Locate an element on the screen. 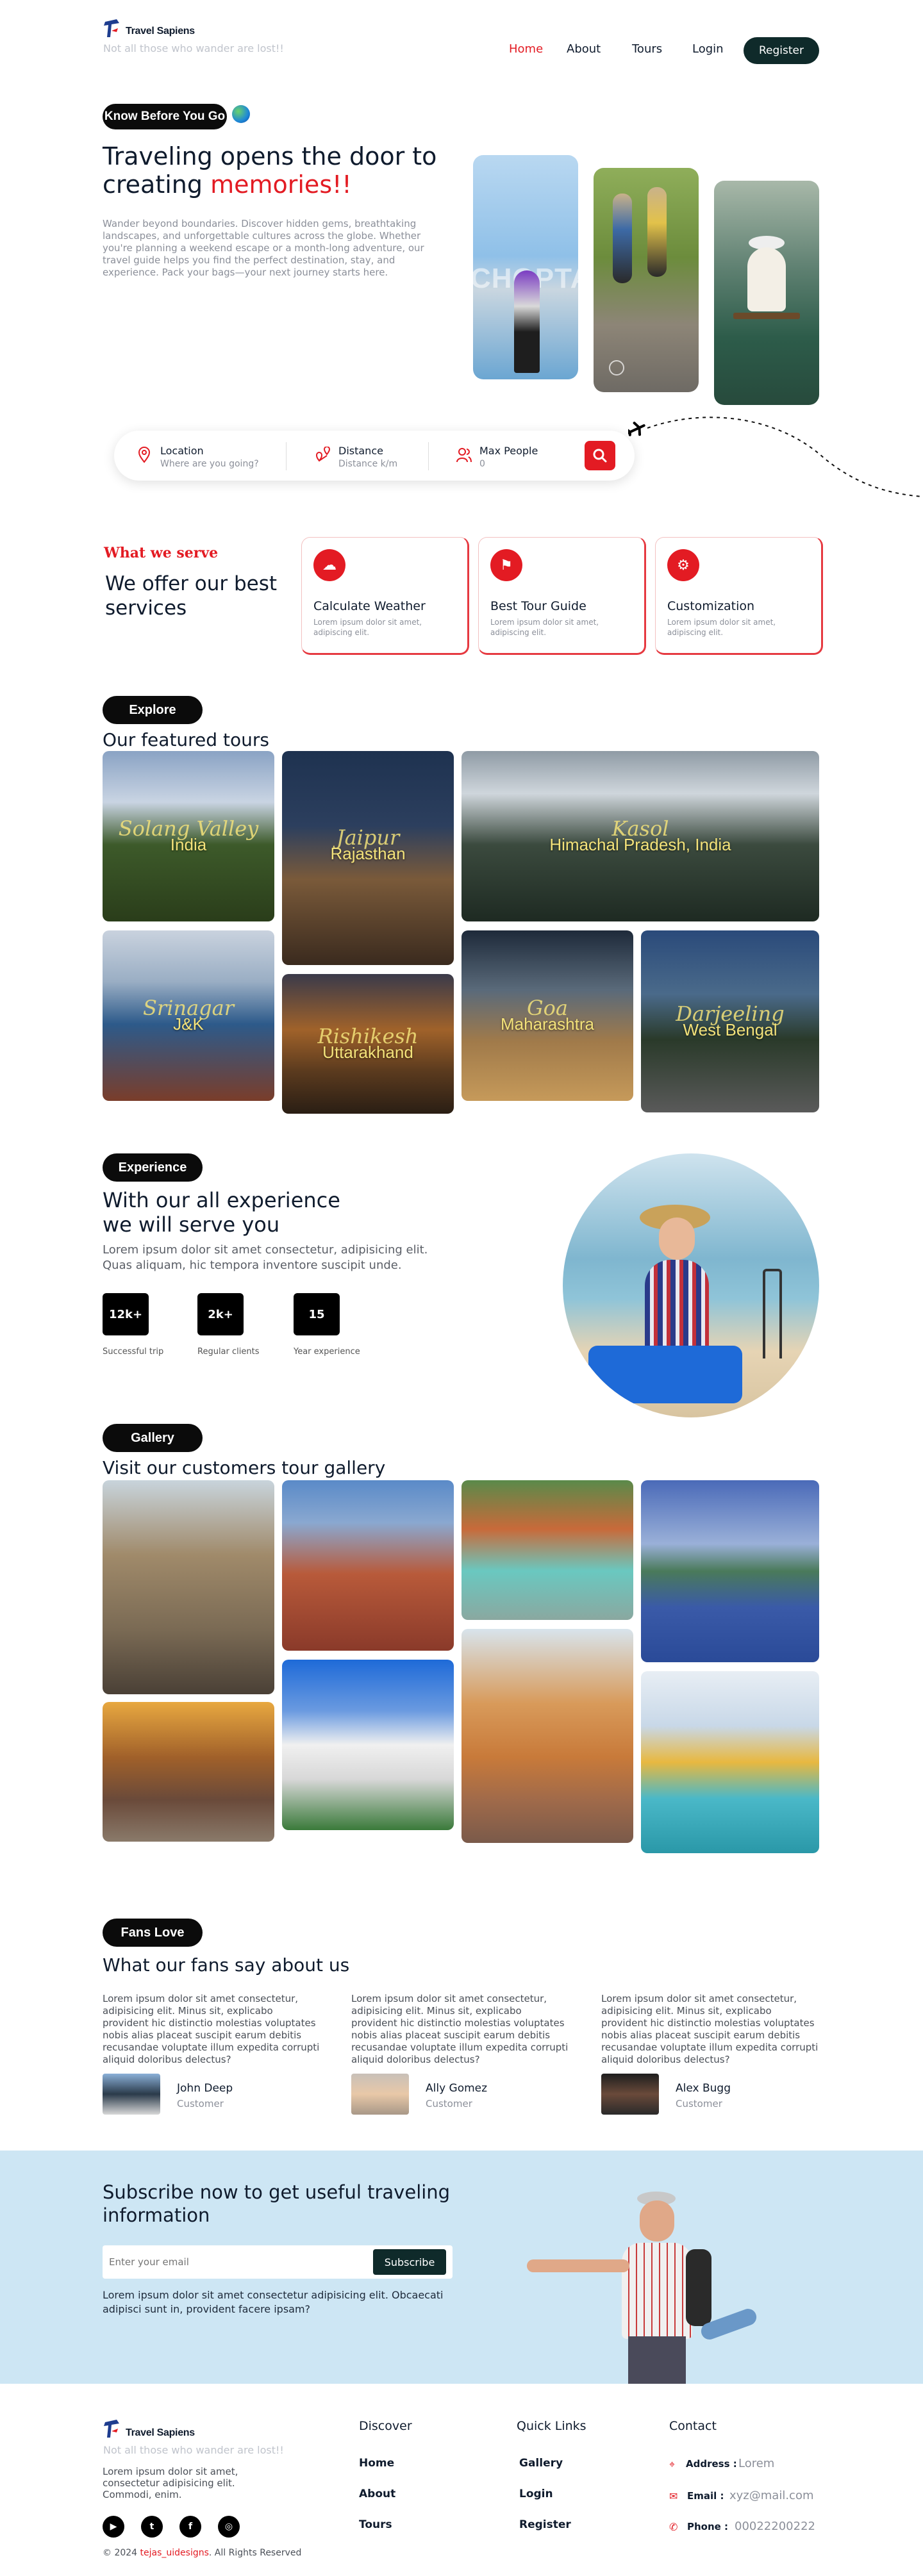  tour-script: Kasol is located at coordinates (640, 828).